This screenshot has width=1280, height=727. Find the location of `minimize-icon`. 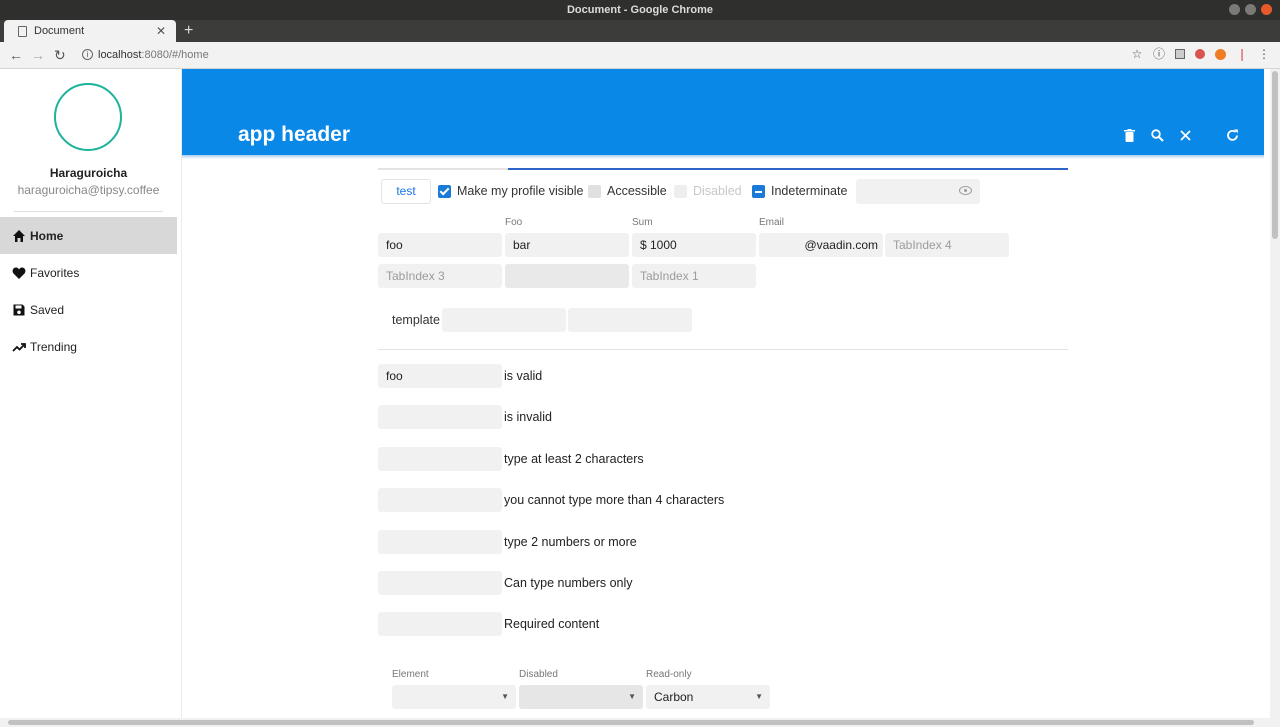

minimize-icon is located at coordinates (1234, 9).